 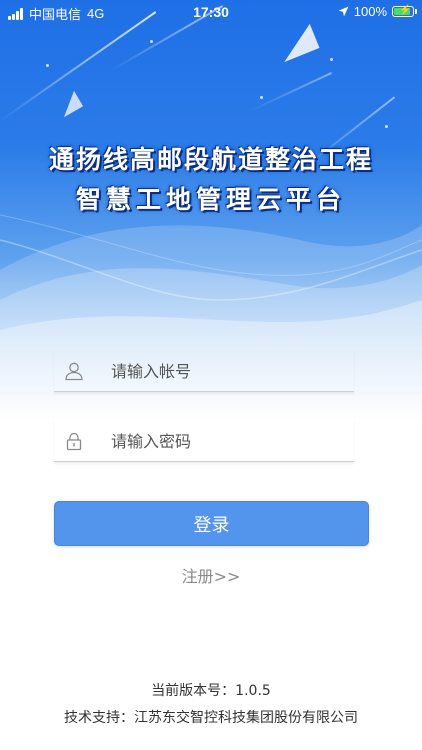 I want to click on register-link: 注册>>, so click(x=211, y=575).